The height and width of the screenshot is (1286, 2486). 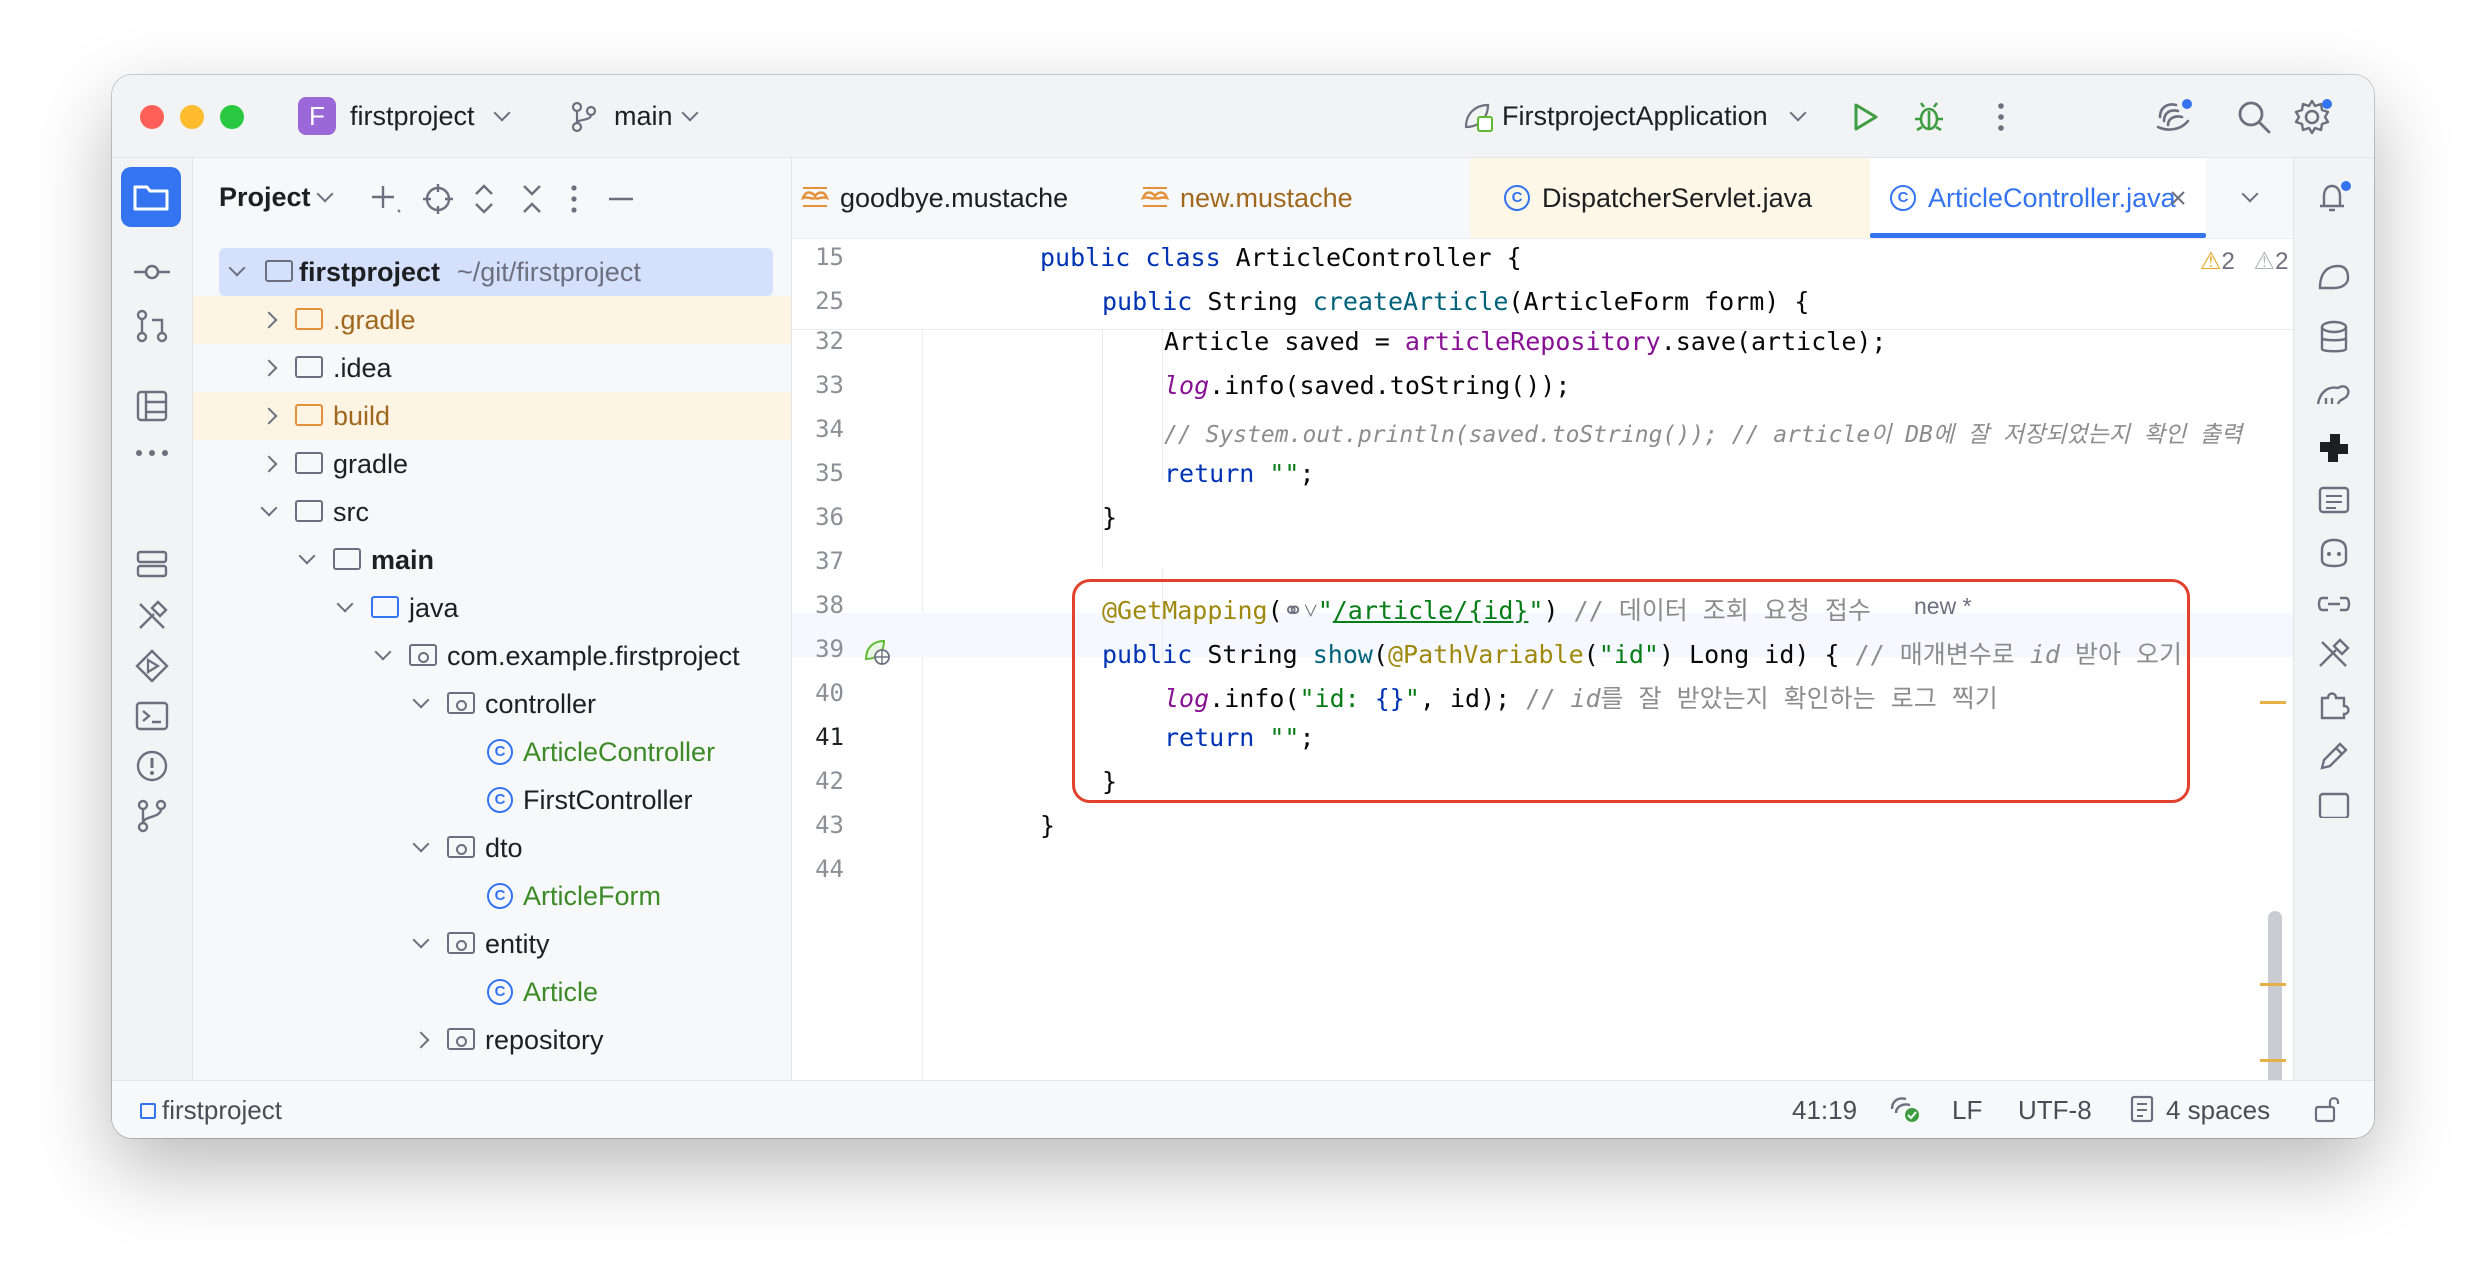 I want to click on tab-goodbye-mustache: goodbye.mustache, so click(x=957, y=198).